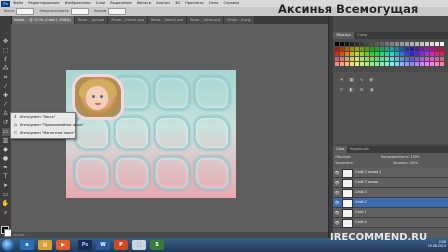  What do you see at coordinates (351, 80) in the screenshot?
I see `levels-icon: ▦` at bounding box center [351, 80].